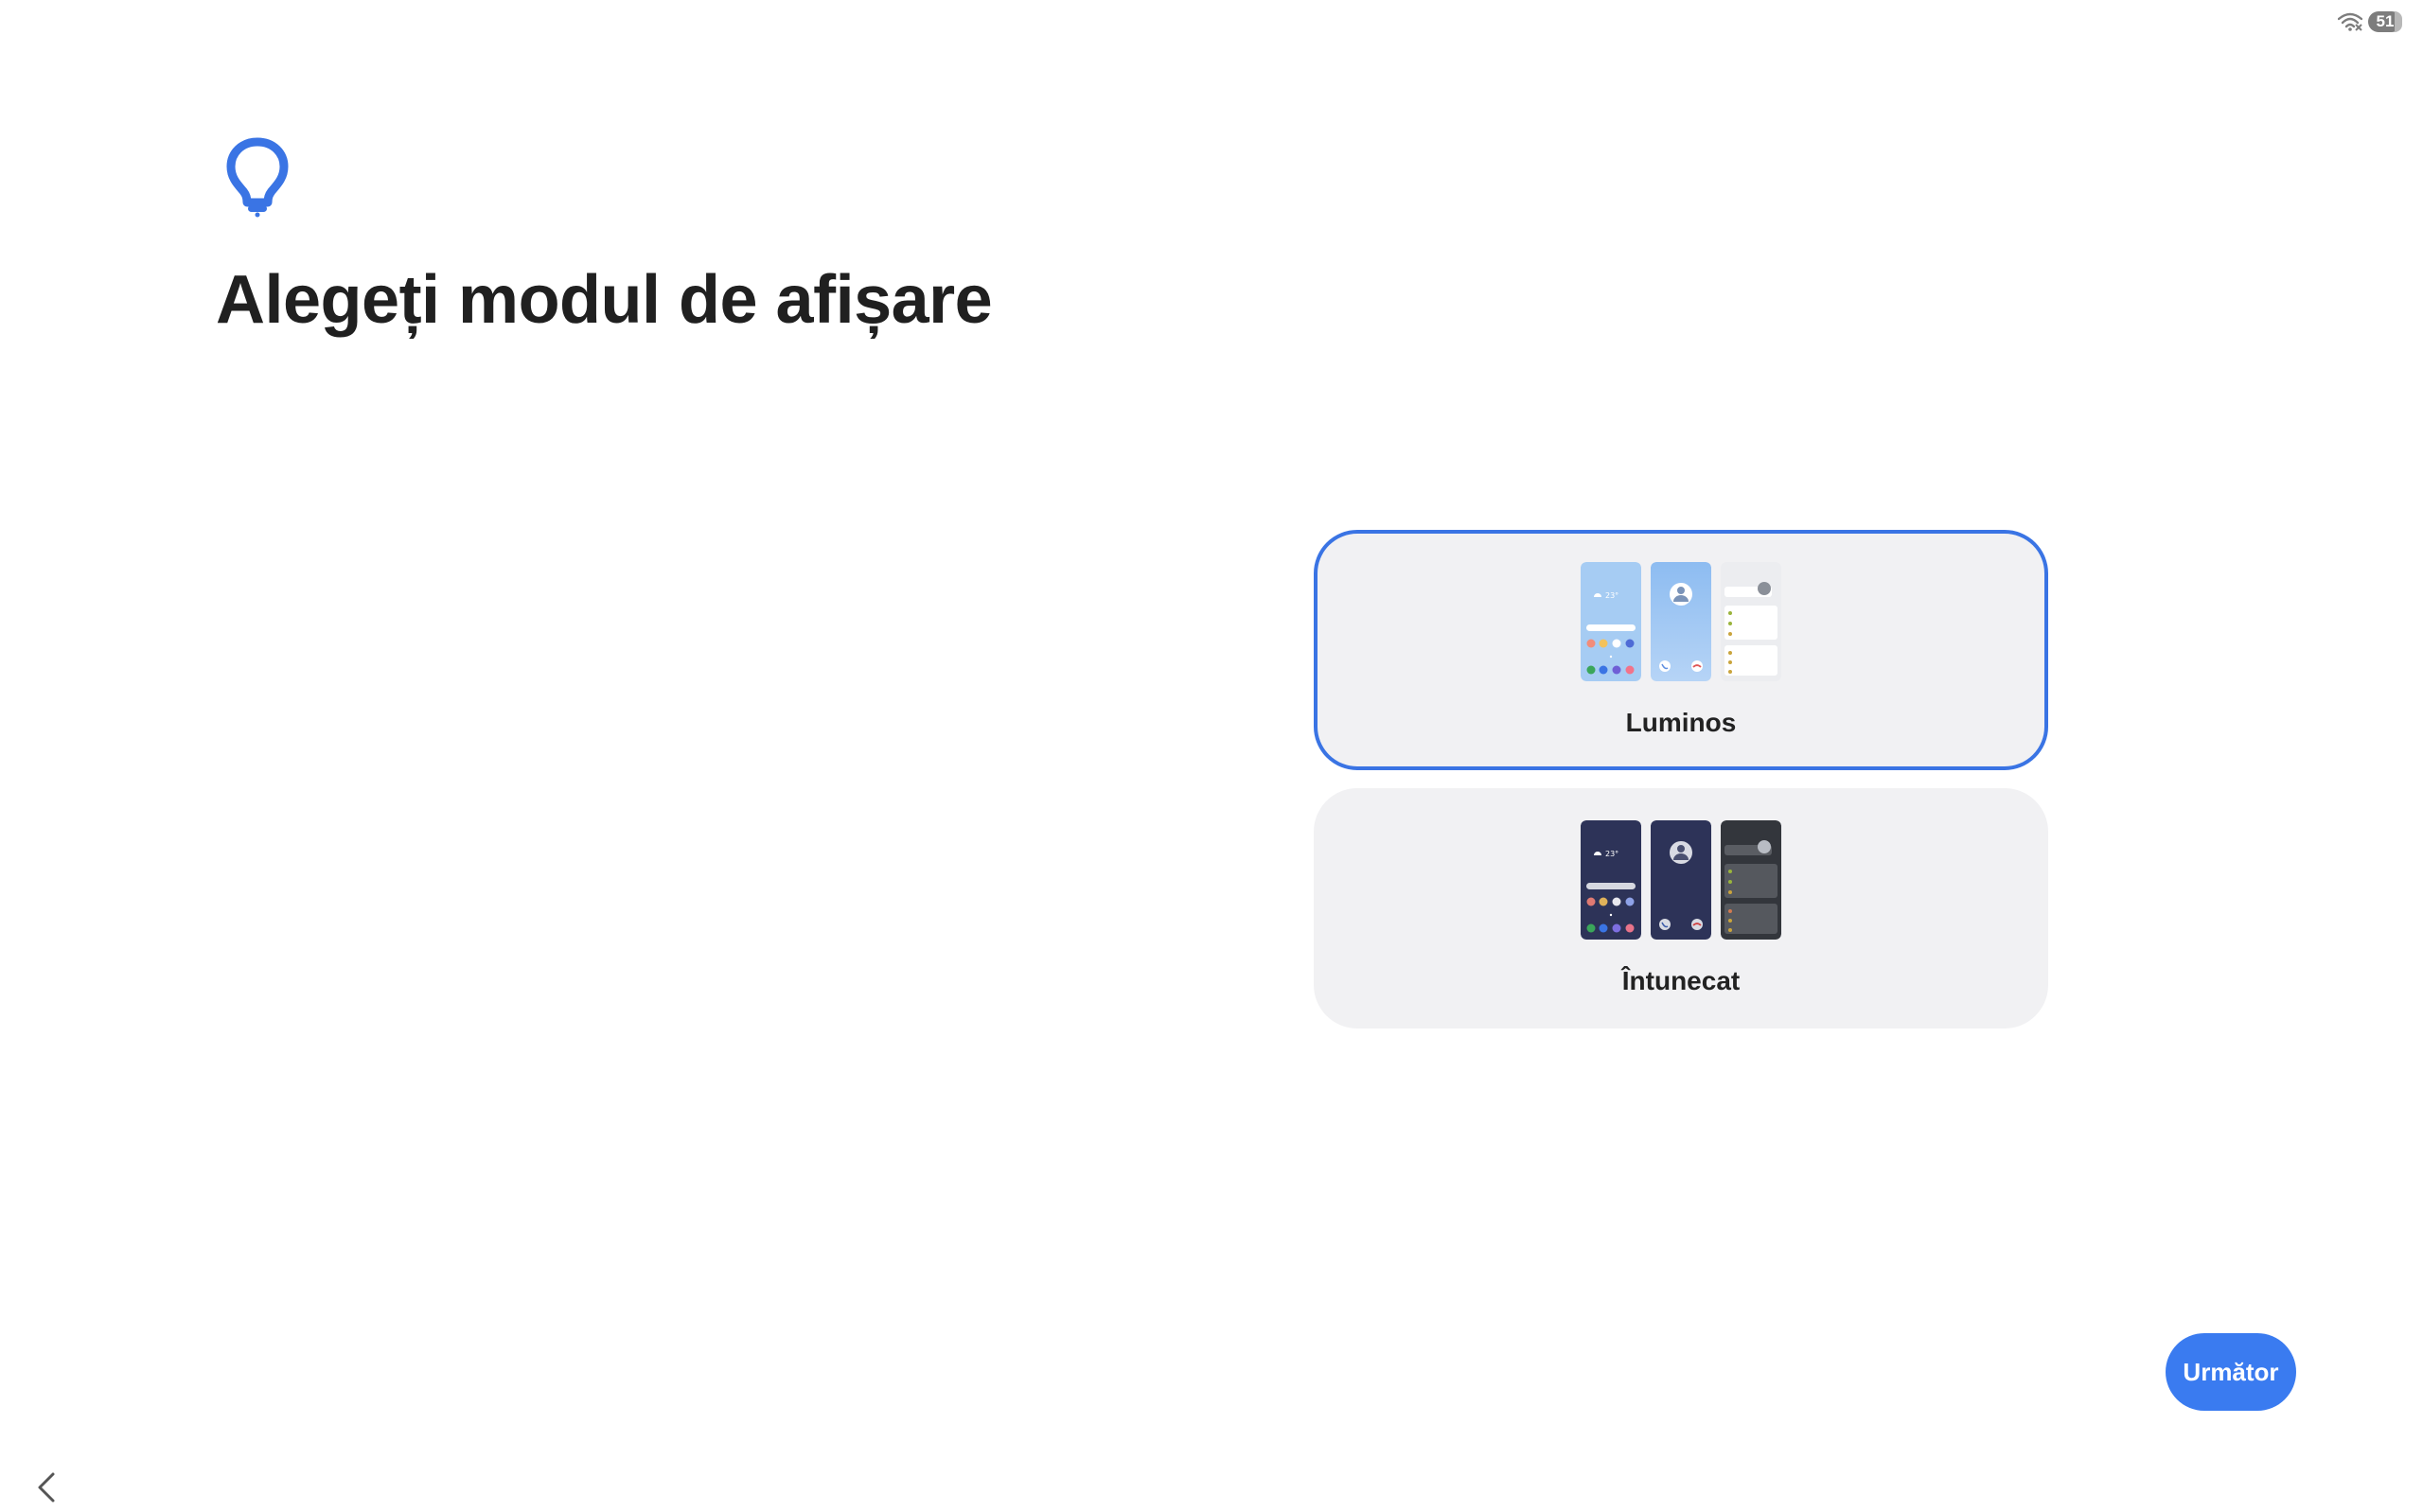  Describe the element at coordinates (1611, 595) in the screenshot. I see `light-weather-text: 23°` at that location.